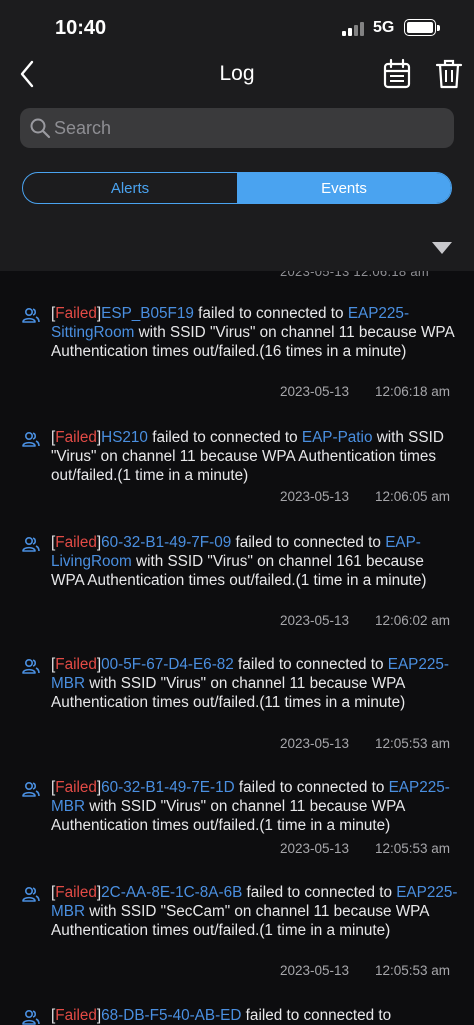 The image size is (474, 1025). Describe the element at coordinates (168, 787) in the screenshot. I see `device-link: 60-32-B1-49-7E-1D` at that location.